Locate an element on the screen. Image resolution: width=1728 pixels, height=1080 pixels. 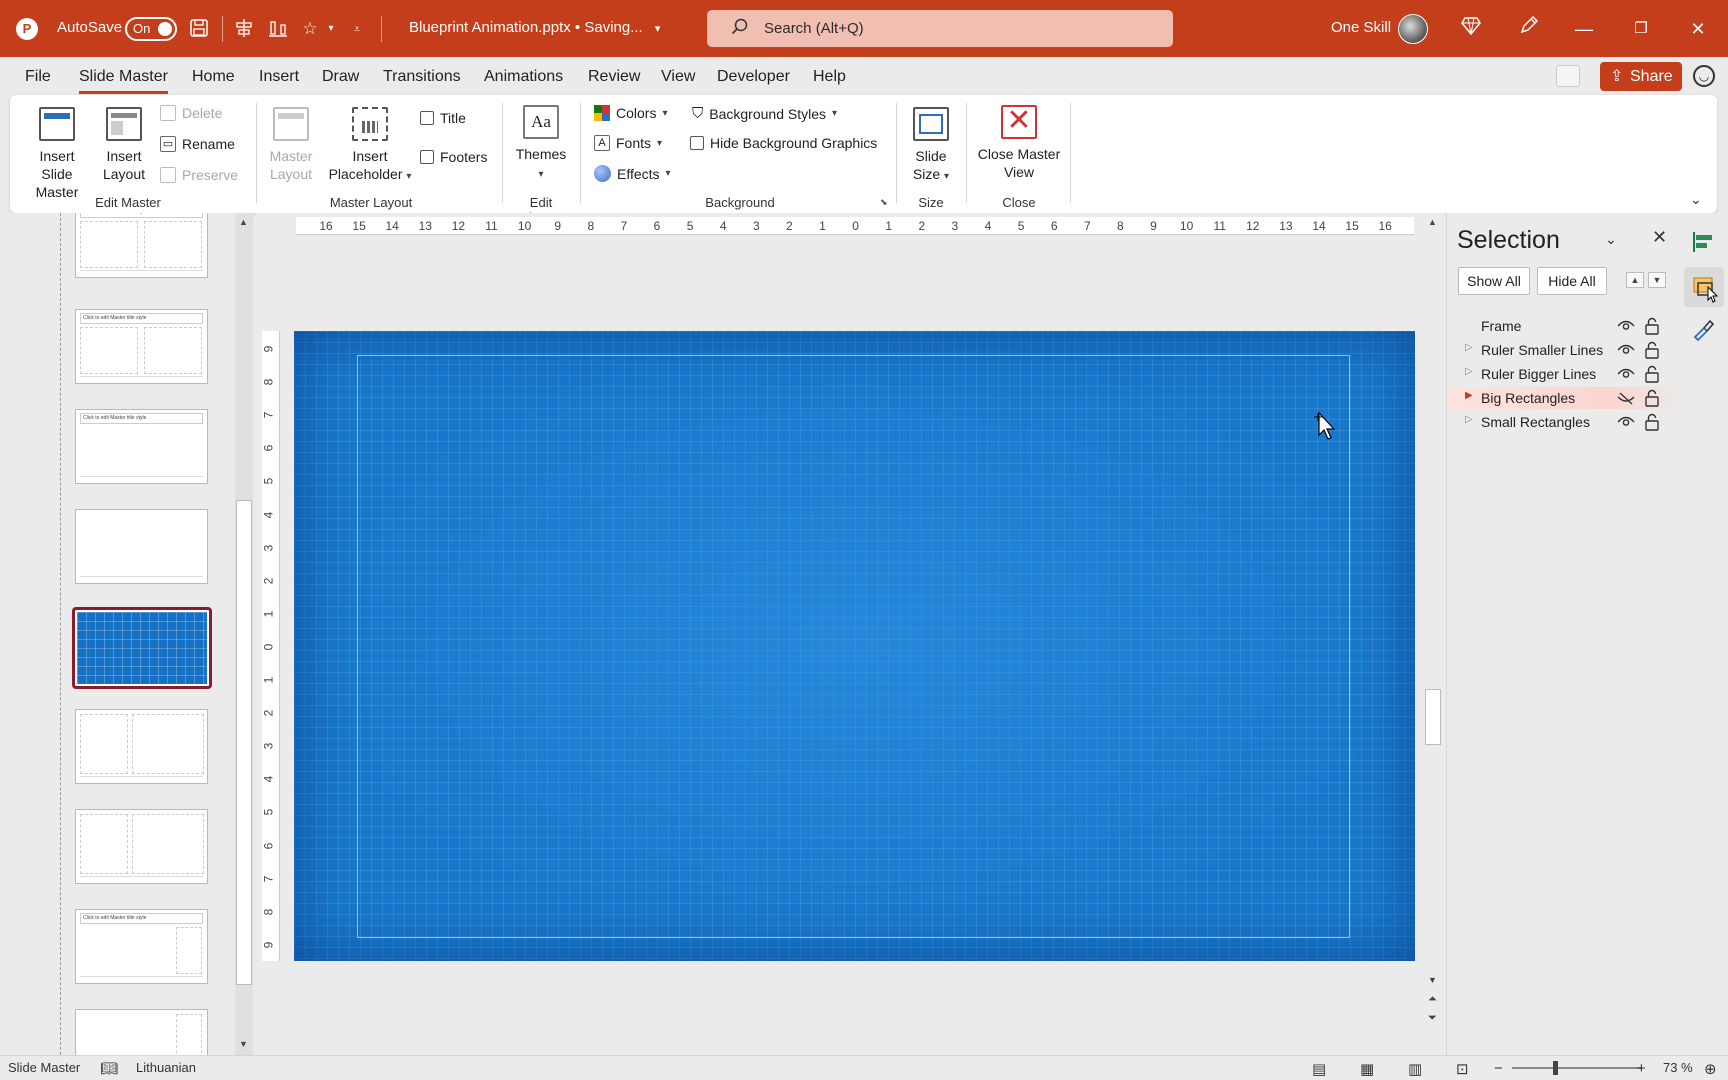
language: Lithuanian is located at coordinates (166, 1067).